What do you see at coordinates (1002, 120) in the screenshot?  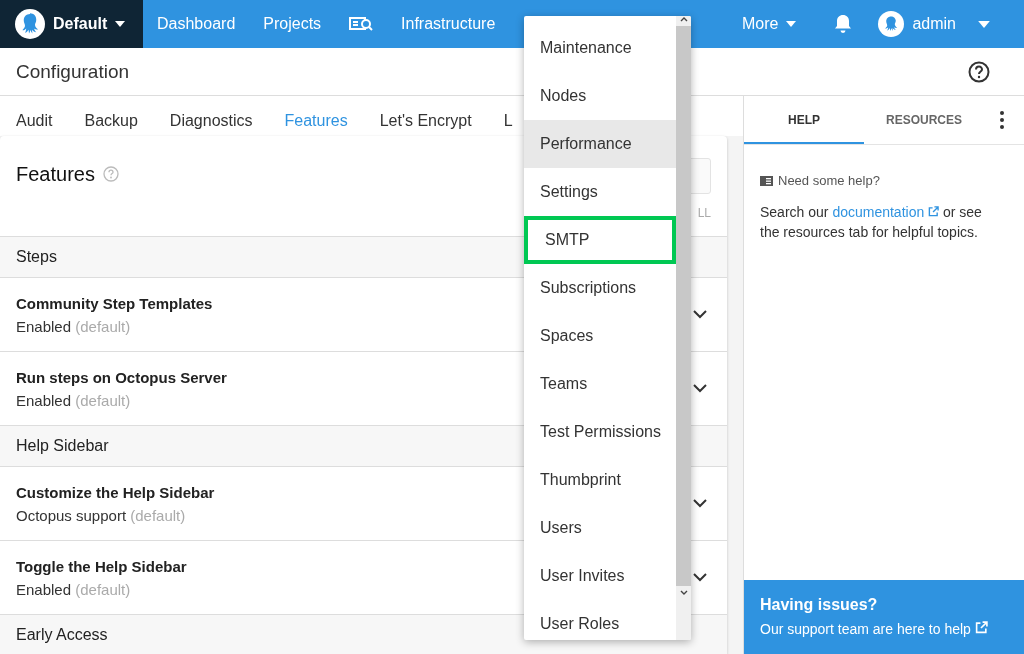 I see `more-options-icon` at bounding box center [1002, 120].